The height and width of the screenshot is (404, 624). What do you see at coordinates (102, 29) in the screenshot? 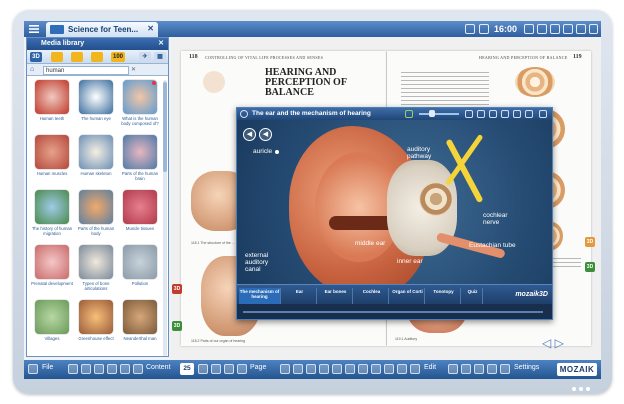
I see `book-tab: Science for Teen... ✕` at bounding box center [102, 29].